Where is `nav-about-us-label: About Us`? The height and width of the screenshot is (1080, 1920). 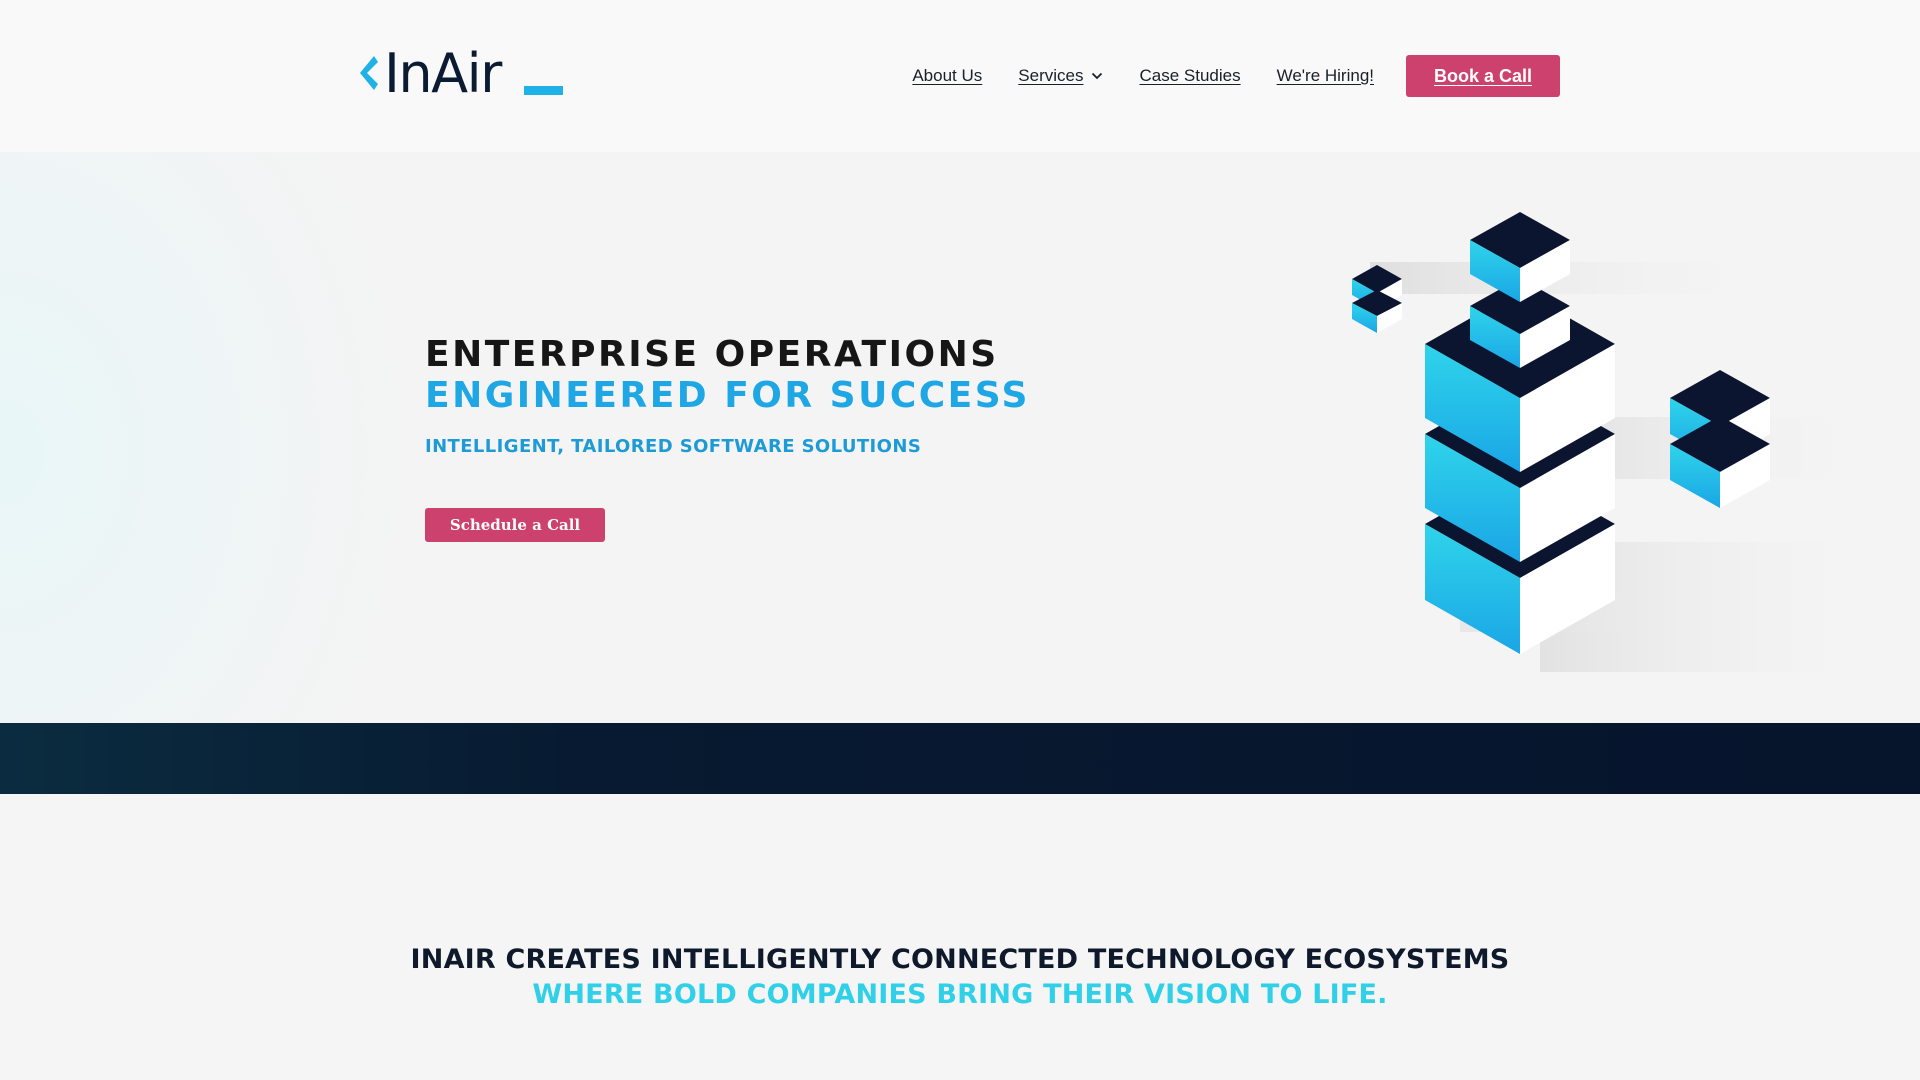
nav-about-us-label: About Us is located at coordinates (947, 75).